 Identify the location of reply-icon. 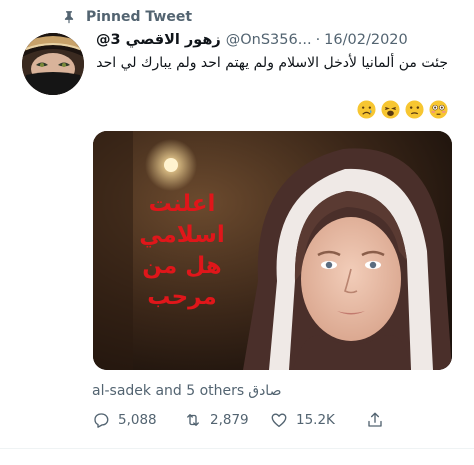
(101, 420).